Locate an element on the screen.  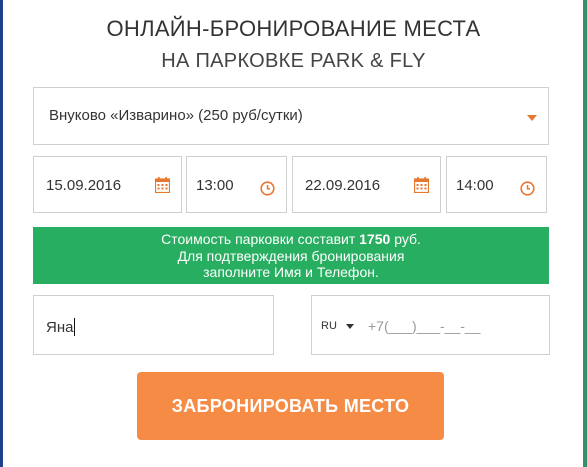
parking-select-value: Внуково «Изварино» (250 руб/сутки) is located at coordinates (176, 115).